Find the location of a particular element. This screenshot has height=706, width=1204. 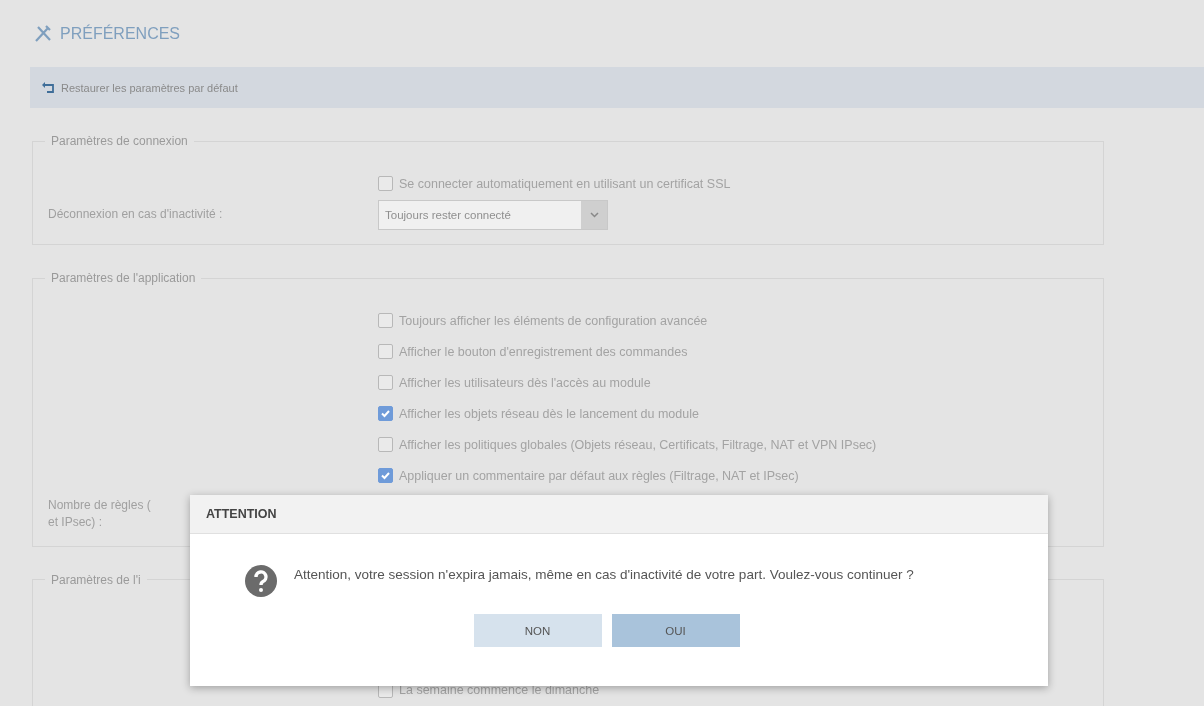

option-text: Afficher les objets réseau dès le lancement du module is located at coordinates (549, 413).